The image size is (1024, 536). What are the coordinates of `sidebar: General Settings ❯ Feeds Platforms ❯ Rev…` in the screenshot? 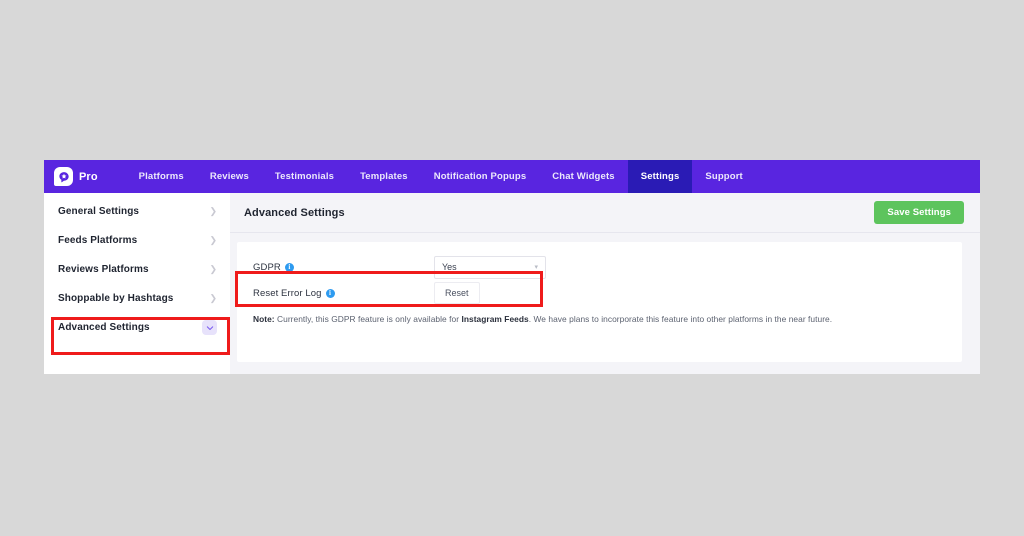 It's located at (137, 283).